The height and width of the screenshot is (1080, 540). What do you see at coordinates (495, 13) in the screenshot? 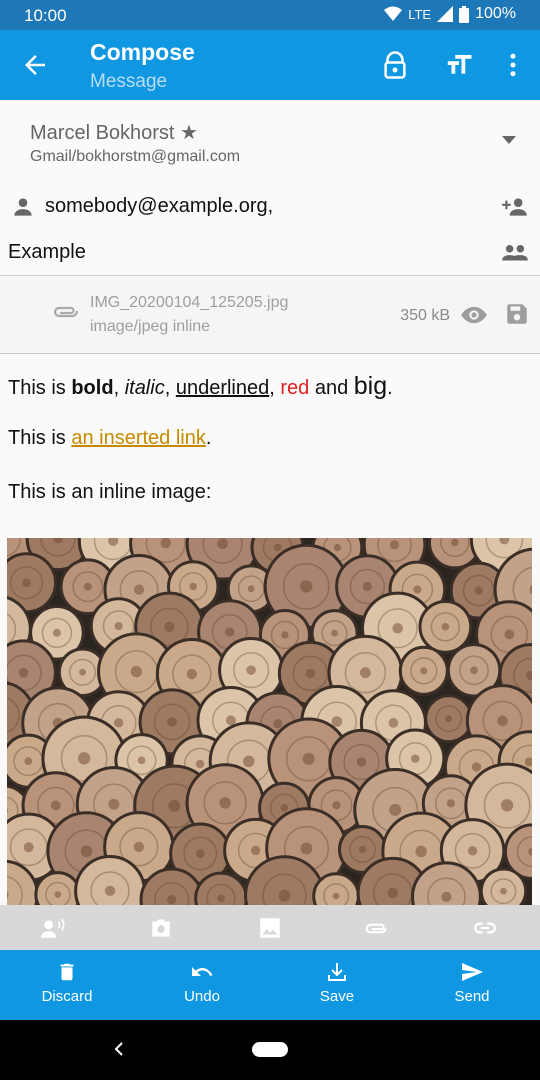
I see `battery-level: 100%` at bounding box center [495, 13].